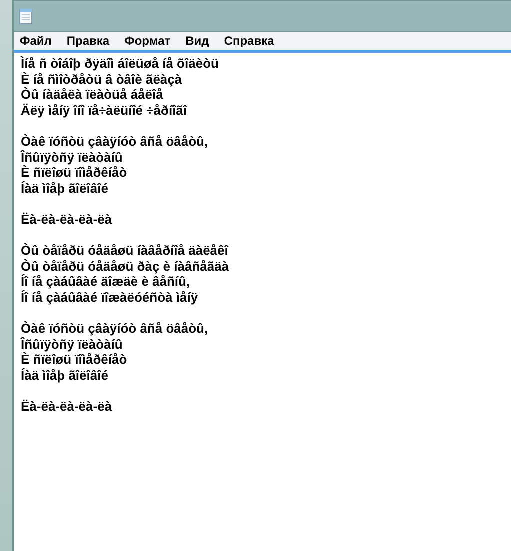 The width and height of the screenshot is (511, 551). Describe the element at coordinates (26, 16) in the screenshot. I see `notepad-icon` at that location.